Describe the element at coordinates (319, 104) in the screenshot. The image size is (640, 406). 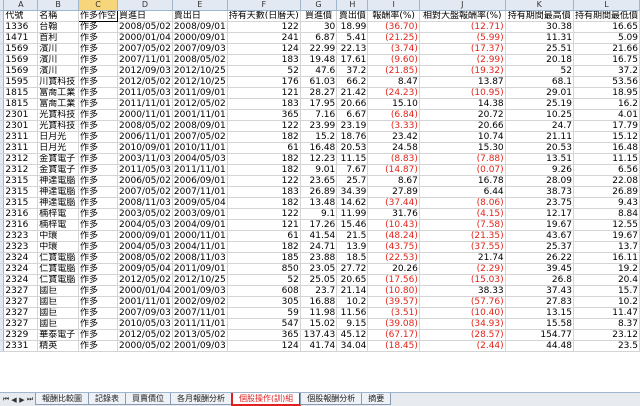
I see `cell-g: 17.95` at that location.